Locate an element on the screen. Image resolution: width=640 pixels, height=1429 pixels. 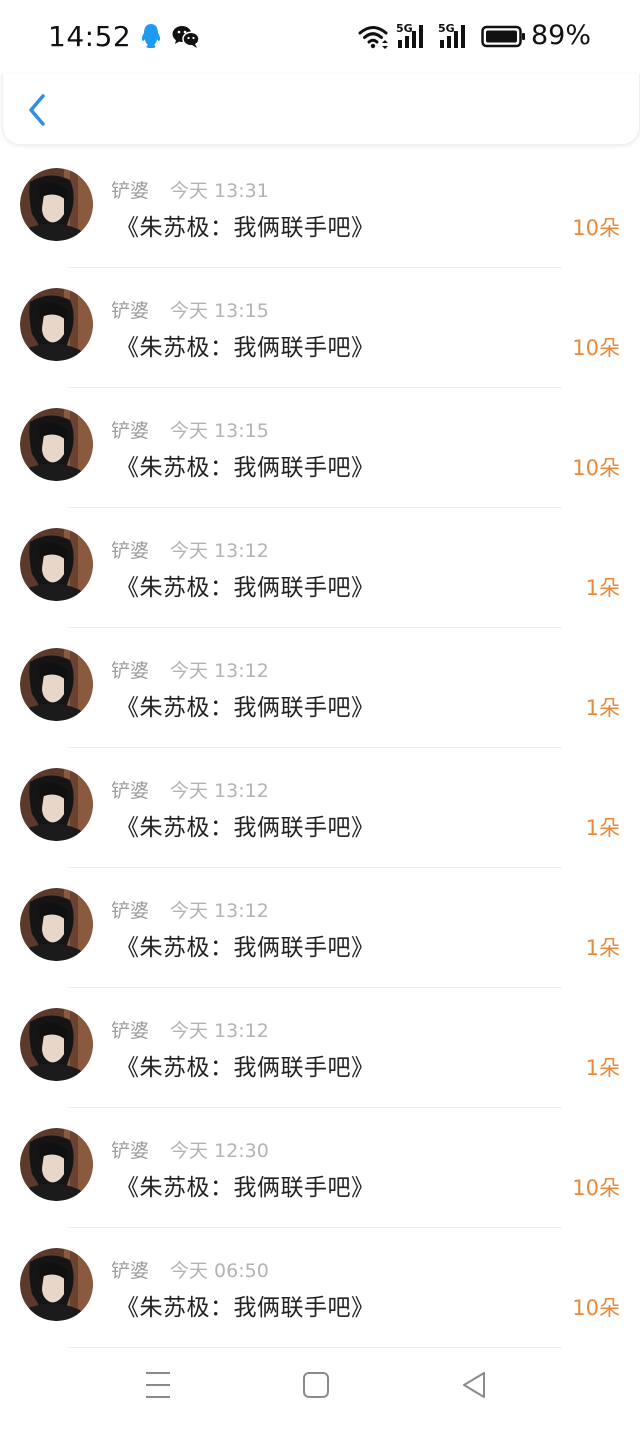
list-item: 铲婆 今天 06:50 《朱苏极：我俩联手吧》 10朵 is located at coordinates (320, 1288).